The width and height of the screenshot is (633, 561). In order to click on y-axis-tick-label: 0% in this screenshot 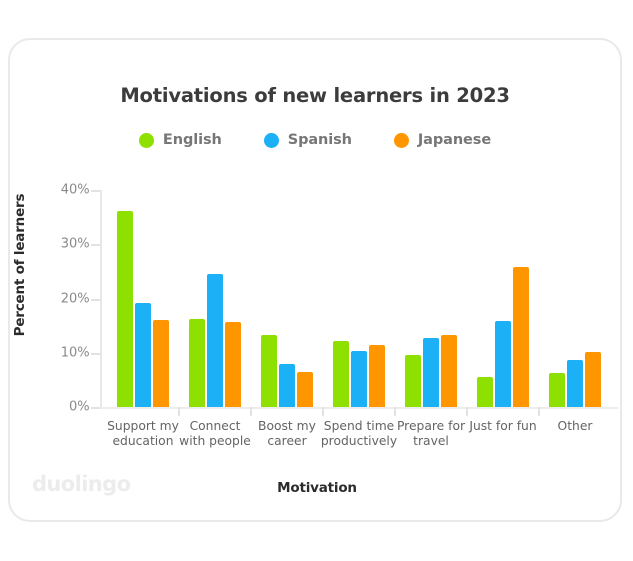, I will do `click(79, 407)`.